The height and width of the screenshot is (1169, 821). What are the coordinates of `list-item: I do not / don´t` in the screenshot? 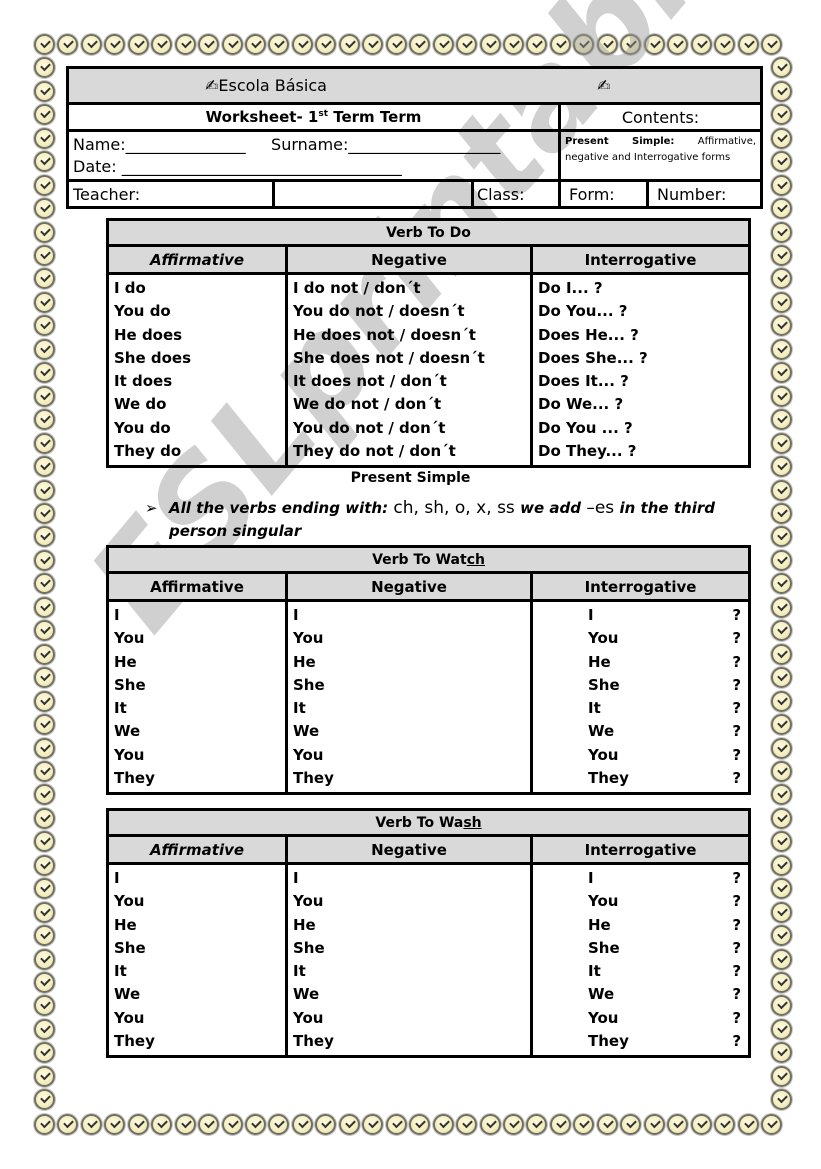 It's located at (357, 288).